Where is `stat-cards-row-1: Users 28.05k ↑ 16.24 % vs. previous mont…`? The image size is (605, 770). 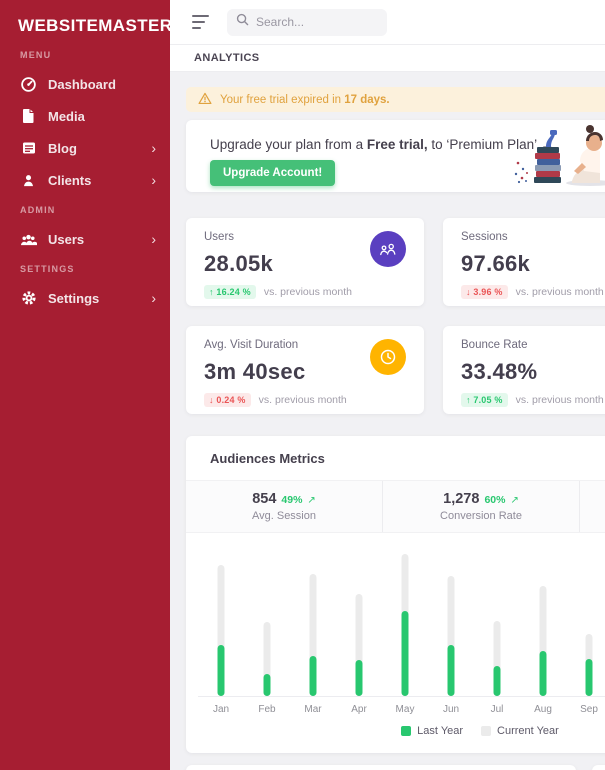
stat-cards-row-1: Users 28.05k ↑ 16.24 % vs. previous mont… is located at coordinates (395, 262).